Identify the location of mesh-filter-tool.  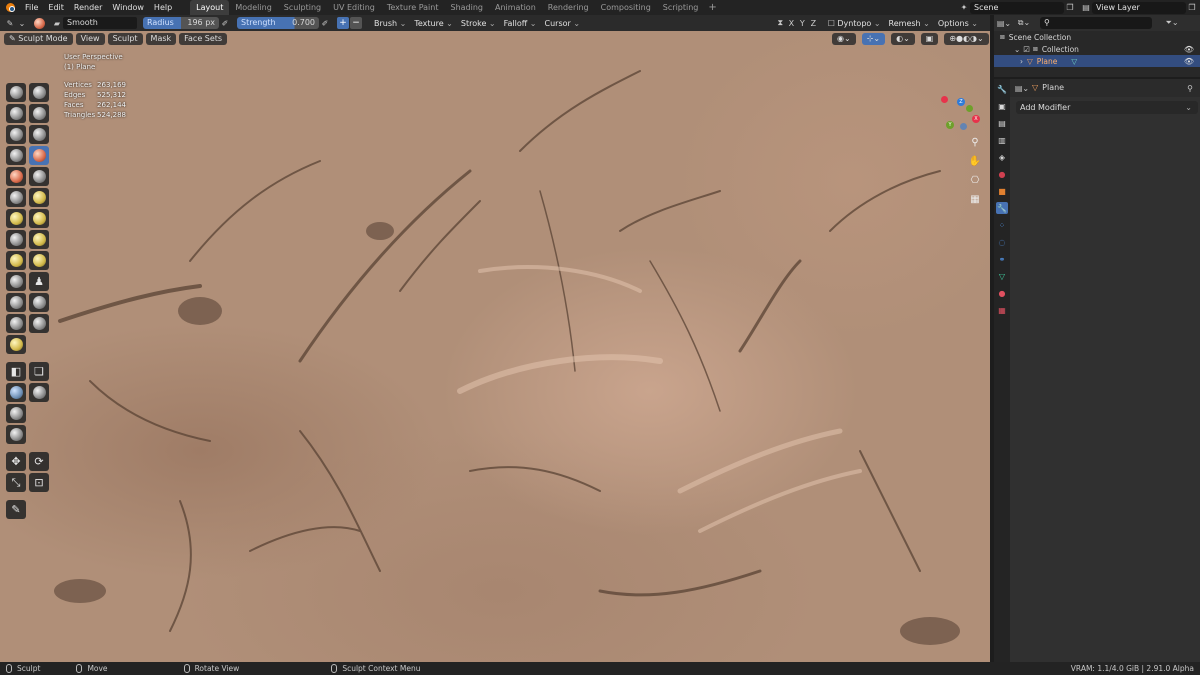
(16, 434).